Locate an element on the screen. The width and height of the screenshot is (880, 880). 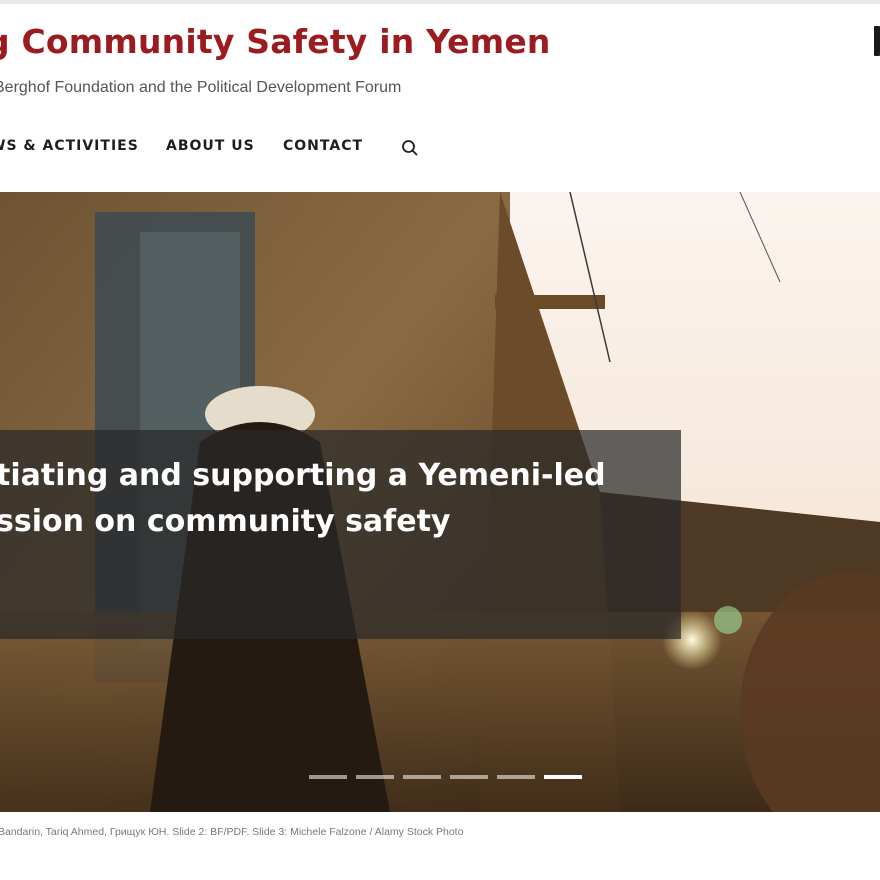
slider-pagination is located at coordinates (449, 778).